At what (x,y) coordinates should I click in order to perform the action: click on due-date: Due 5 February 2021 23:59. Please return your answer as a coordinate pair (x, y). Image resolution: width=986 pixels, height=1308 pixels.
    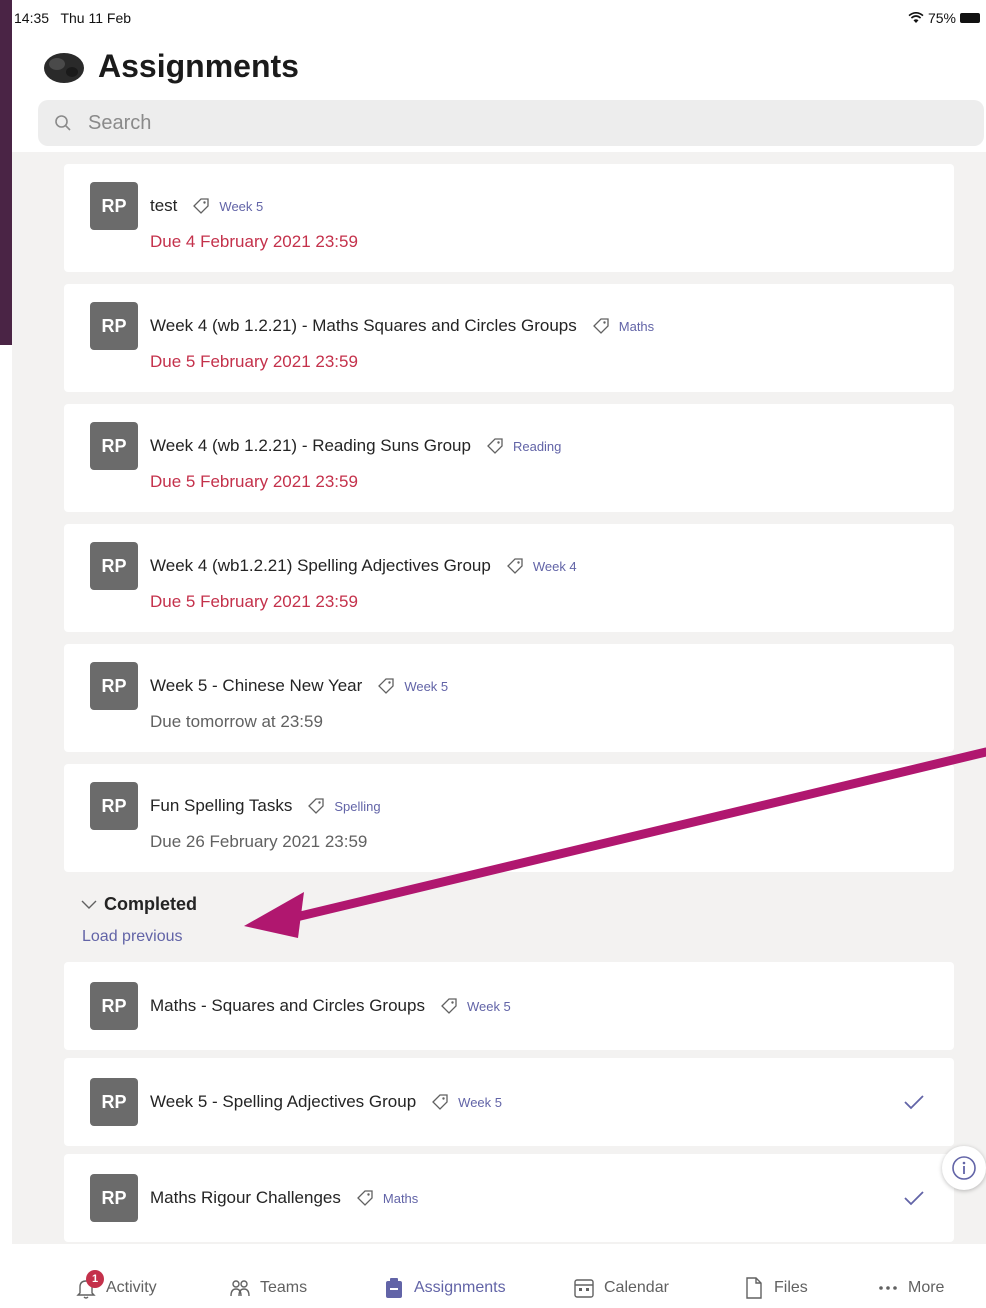
    Looking at the image, I should click on (254, 361).